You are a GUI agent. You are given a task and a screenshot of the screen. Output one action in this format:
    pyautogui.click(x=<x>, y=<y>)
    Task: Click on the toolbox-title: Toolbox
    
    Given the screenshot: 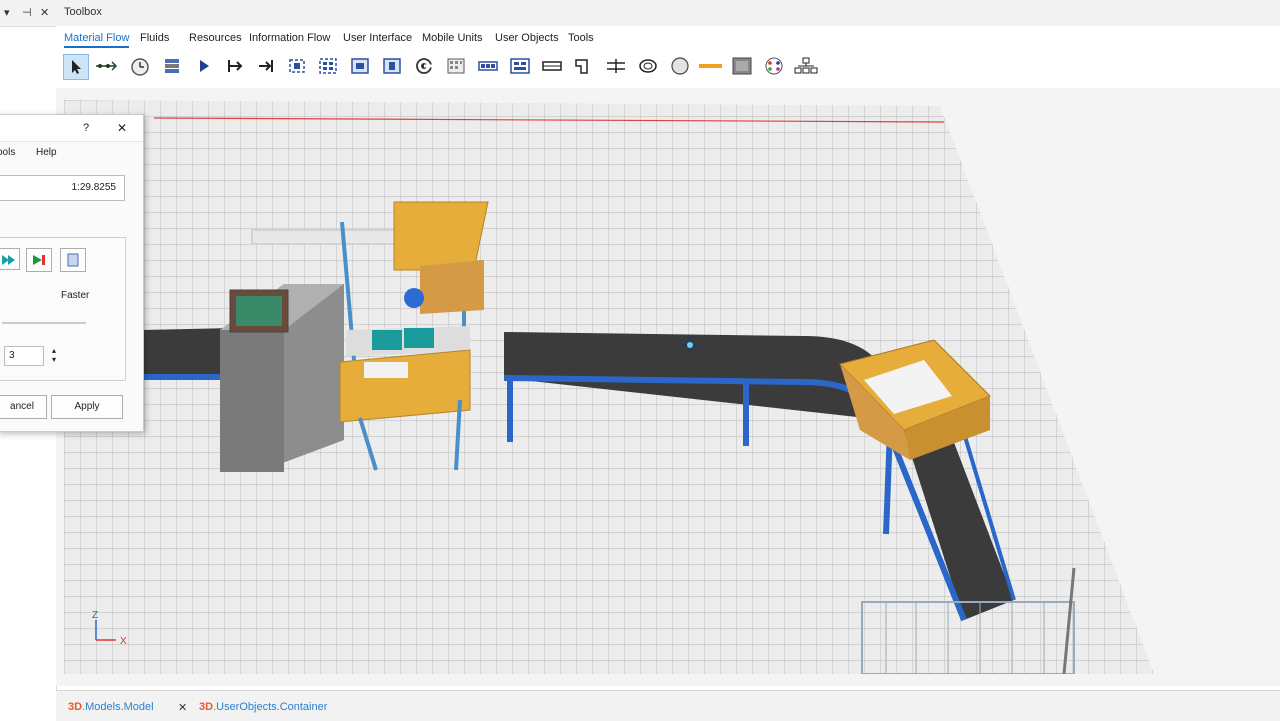 What is the action you would take?
    pyautogui.click(x=83, y=12)
    